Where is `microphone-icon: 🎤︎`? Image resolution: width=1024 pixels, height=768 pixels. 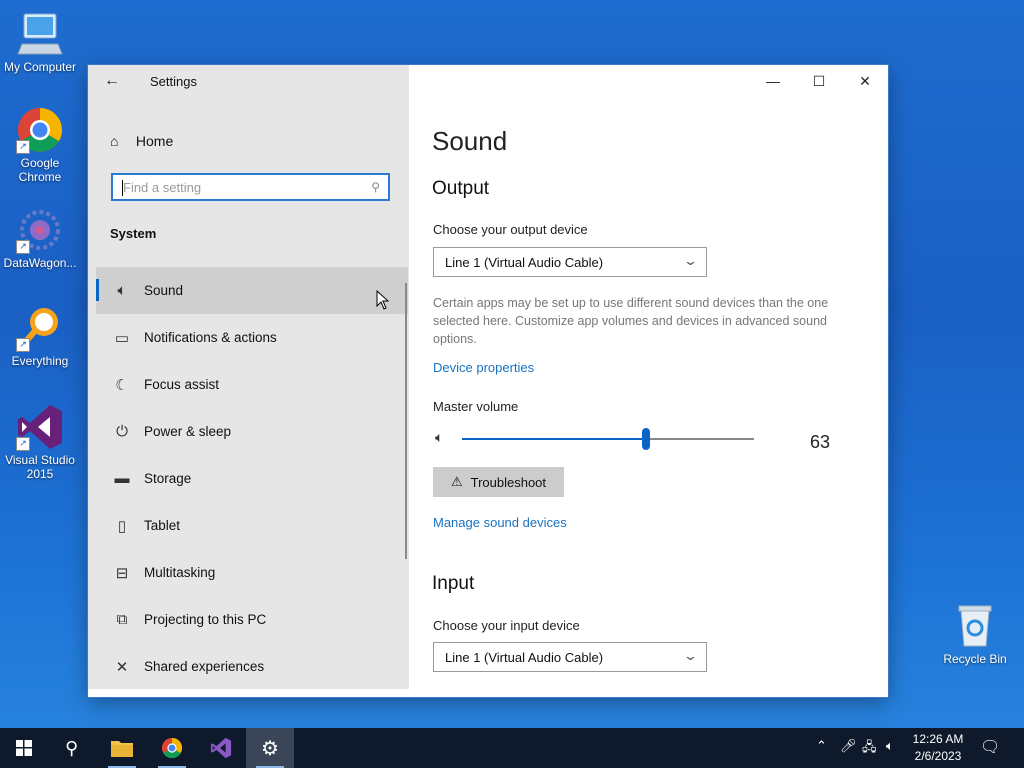
microphone-icon: 🎤︎ is located at coordinates (848, 746).